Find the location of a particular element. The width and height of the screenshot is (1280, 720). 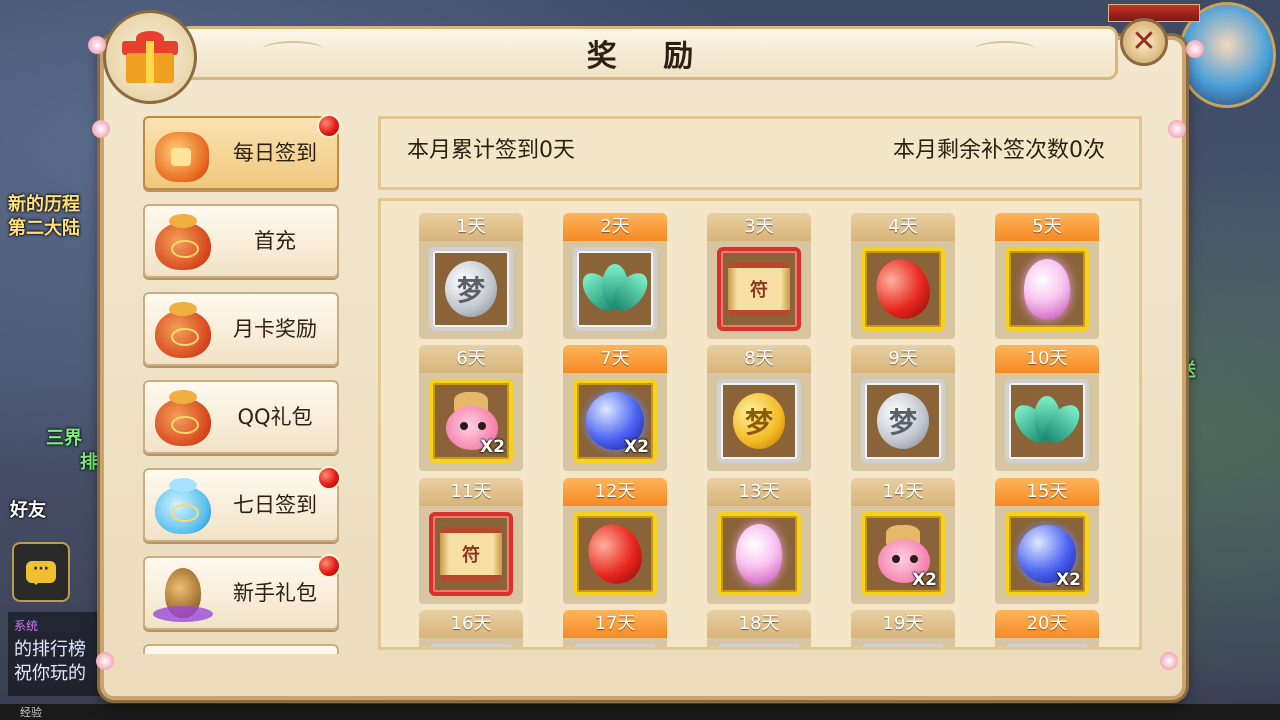

reward-day-cell: 6天 X2 is located at coordinates (471, 408).